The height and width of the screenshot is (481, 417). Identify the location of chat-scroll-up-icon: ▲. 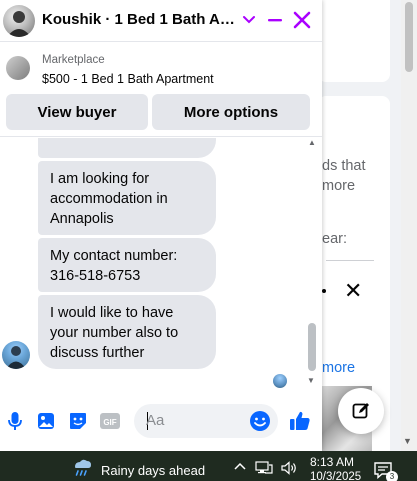
(312, 142).